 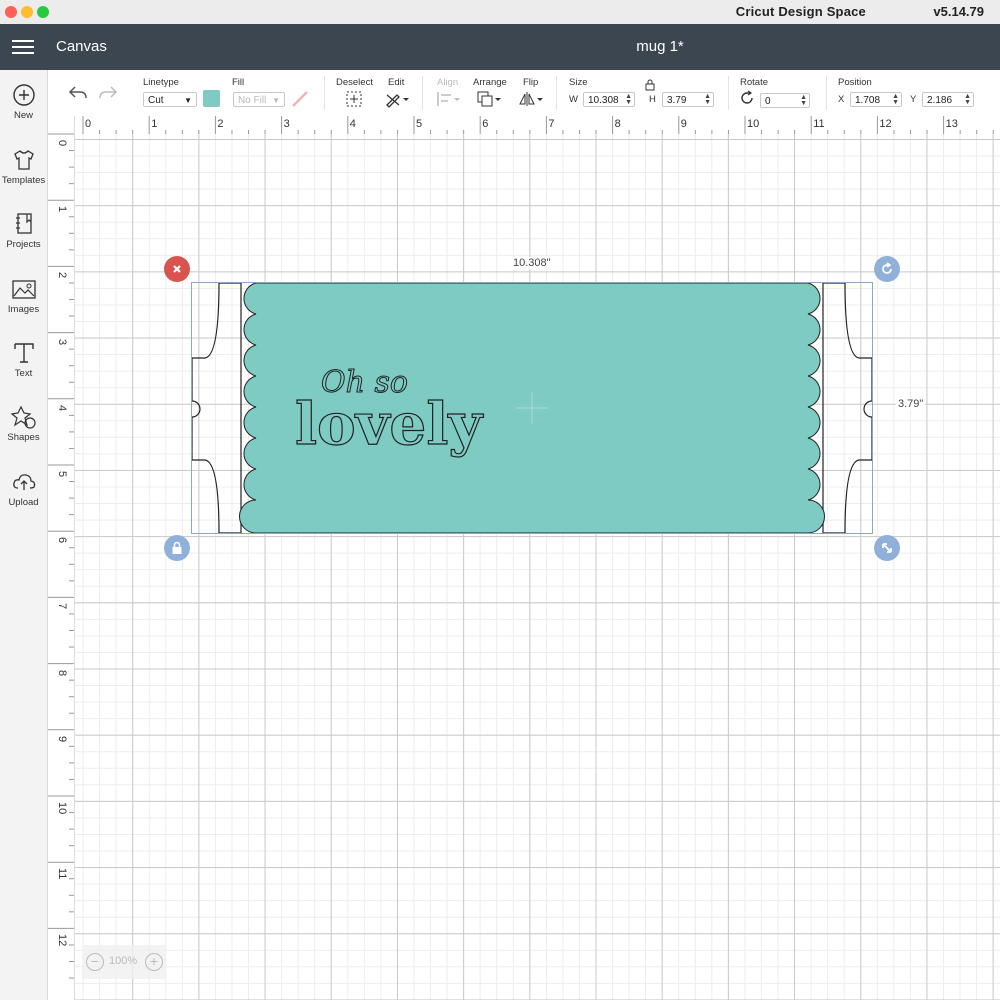 What do you see at coordinates (785, 100) in the screenshot?
I see `rotate-input: 0 ▲ ▼` at bounding box center [785, 100].